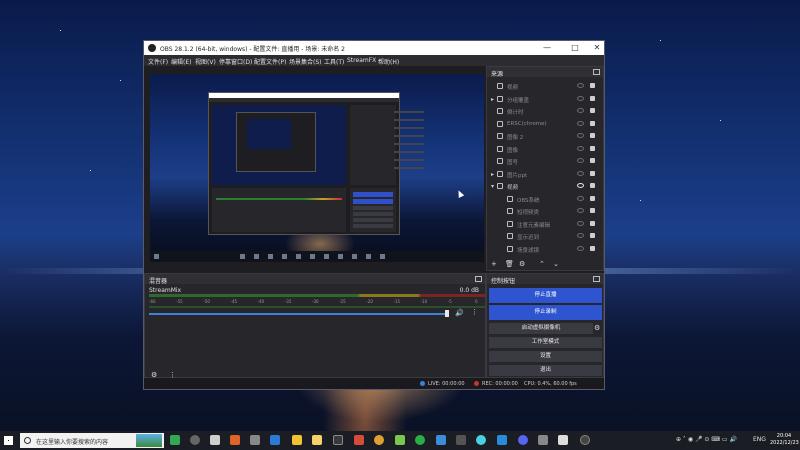 This screenshot has height=450, width=800. Describe the element at coordinates (575, 48) in the screenshot. I see `maximize-button: □` at that location.